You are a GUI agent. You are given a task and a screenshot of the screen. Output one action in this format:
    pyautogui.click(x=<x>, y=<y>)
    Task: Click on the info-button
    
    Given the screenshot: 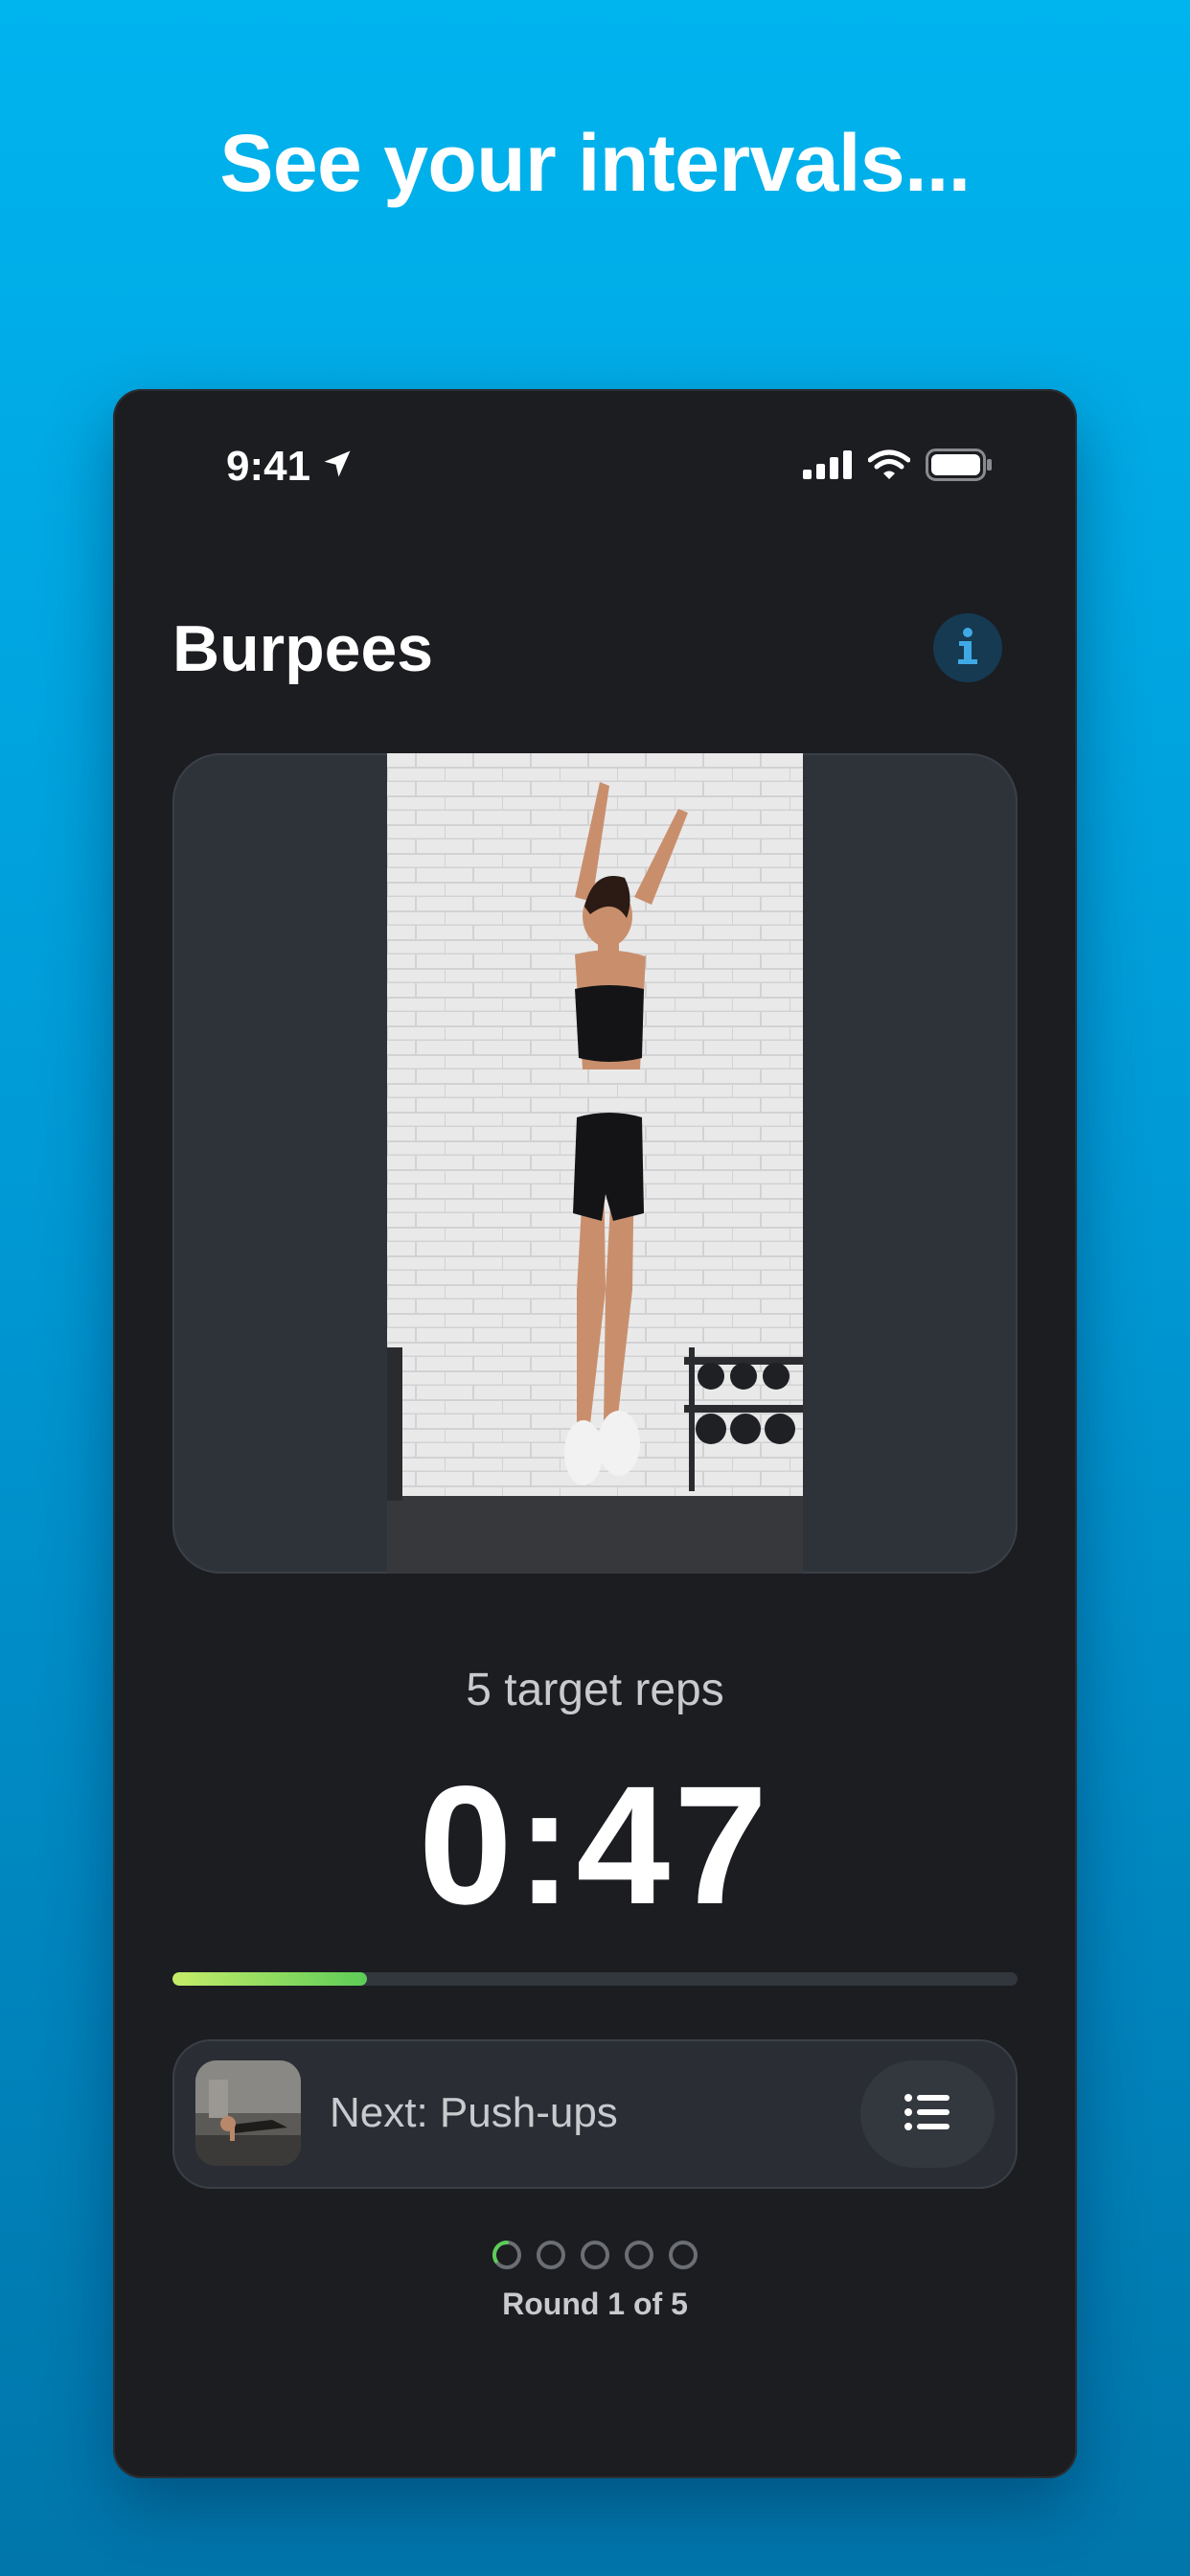 What is the action you would take?
    pyautogui.click(x=968, y=647)
    